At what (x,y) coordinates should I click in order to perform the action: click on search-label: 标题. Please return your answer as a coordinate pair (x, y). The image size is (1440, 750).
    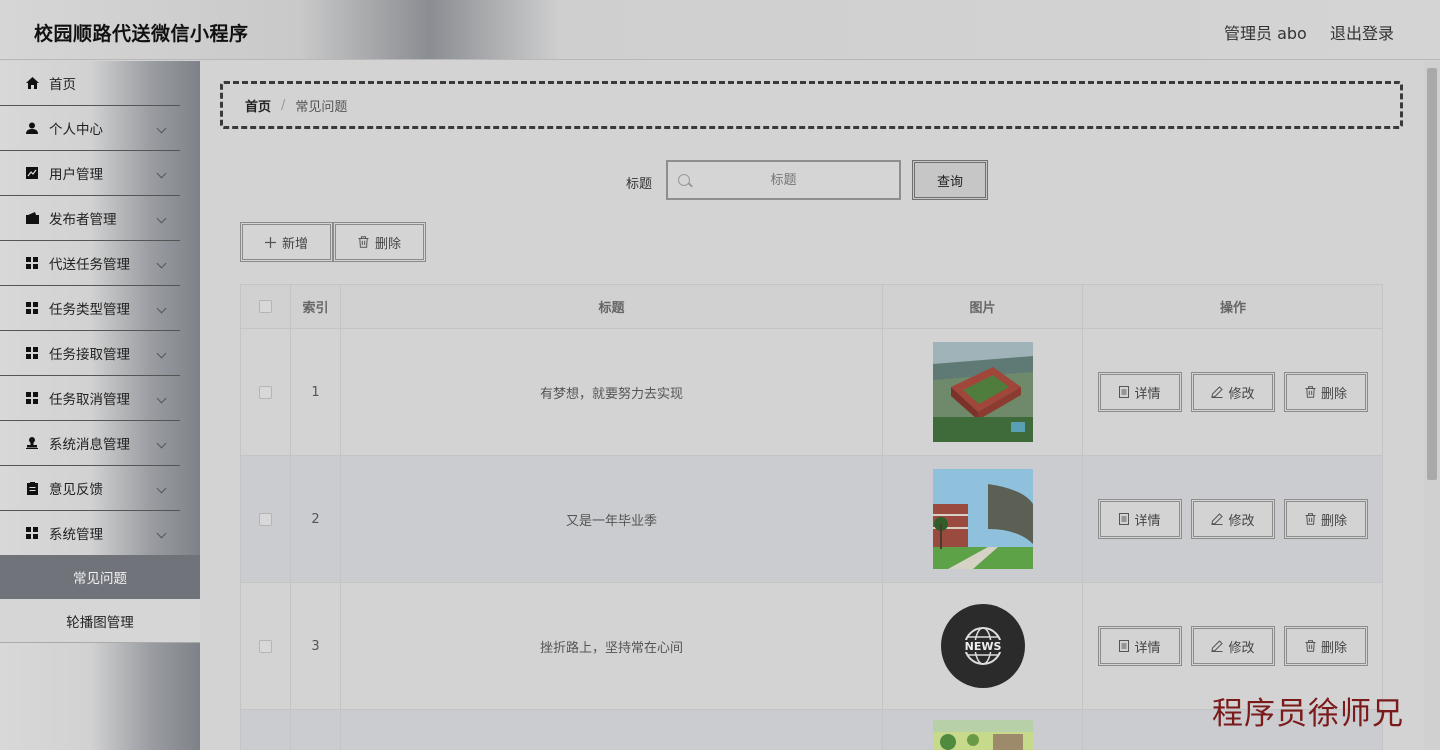
    Looking at the image, I should click on (639, 184).